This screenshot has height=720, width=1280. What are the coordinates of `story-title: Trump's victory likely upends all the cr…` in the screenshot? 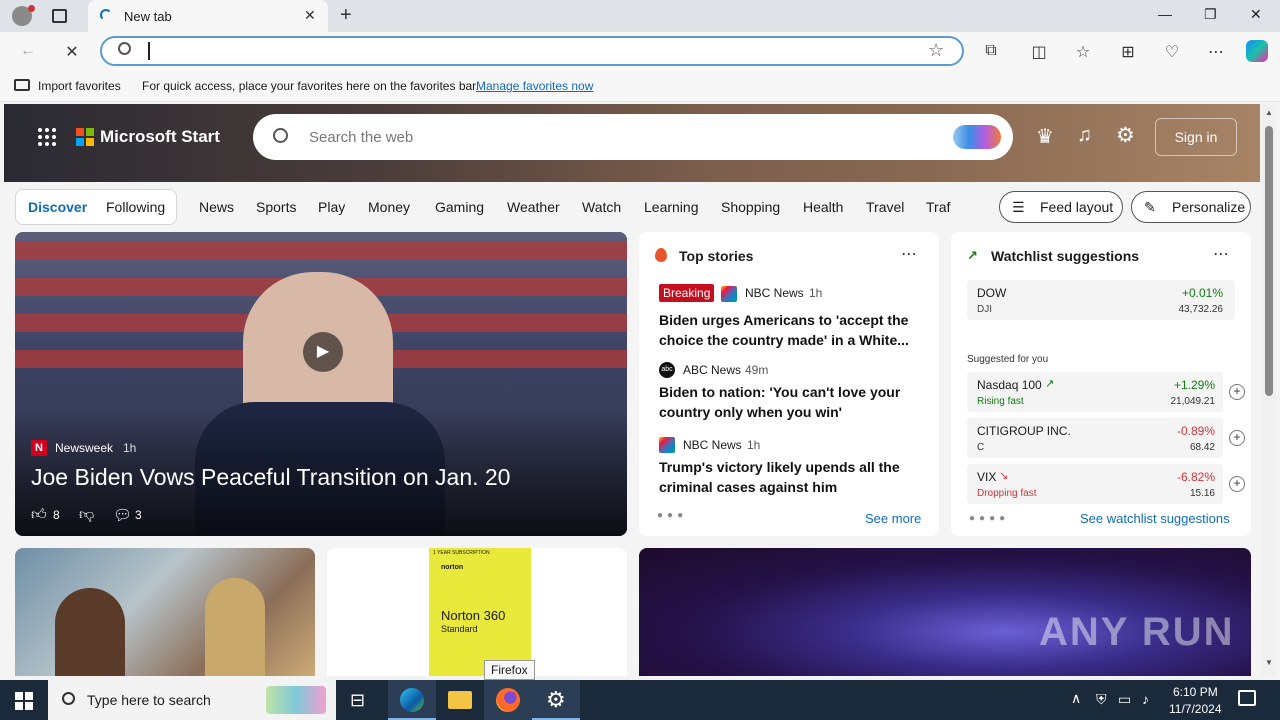 It's located at (792, 477).